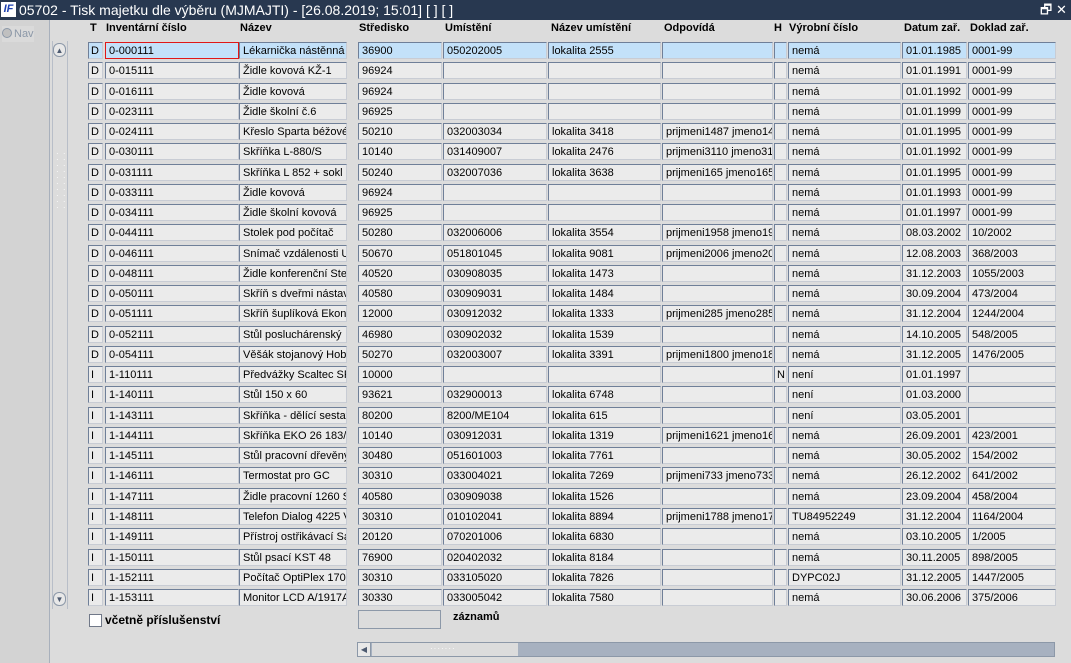 This screenshot has height=663, width=1071. What do you see at coordinates (1012, 293) in the screenshot?
I see `cell-doklad: 473/2004` at bounding box center [1012, 293].